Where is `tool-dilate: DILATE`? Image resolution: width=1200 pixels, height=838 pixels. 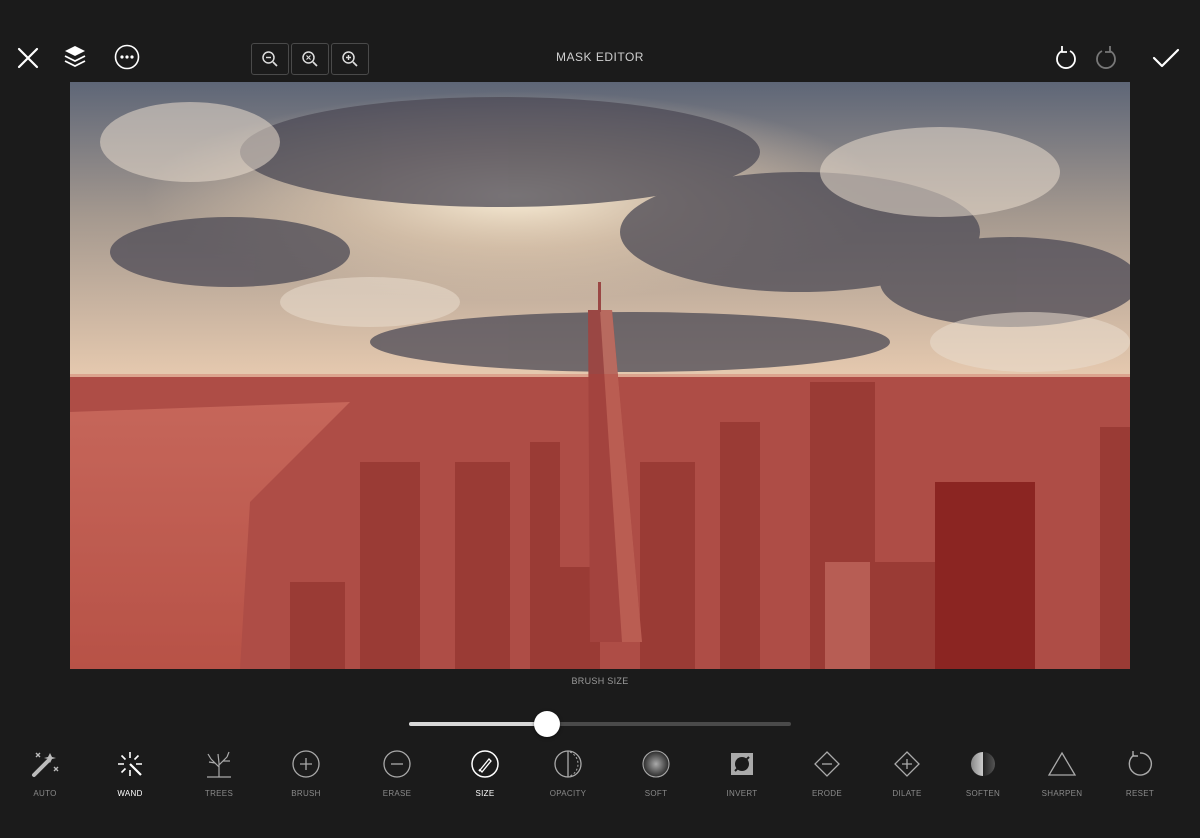
tool-dilate: DILATE is located at coordinates (907, 769).